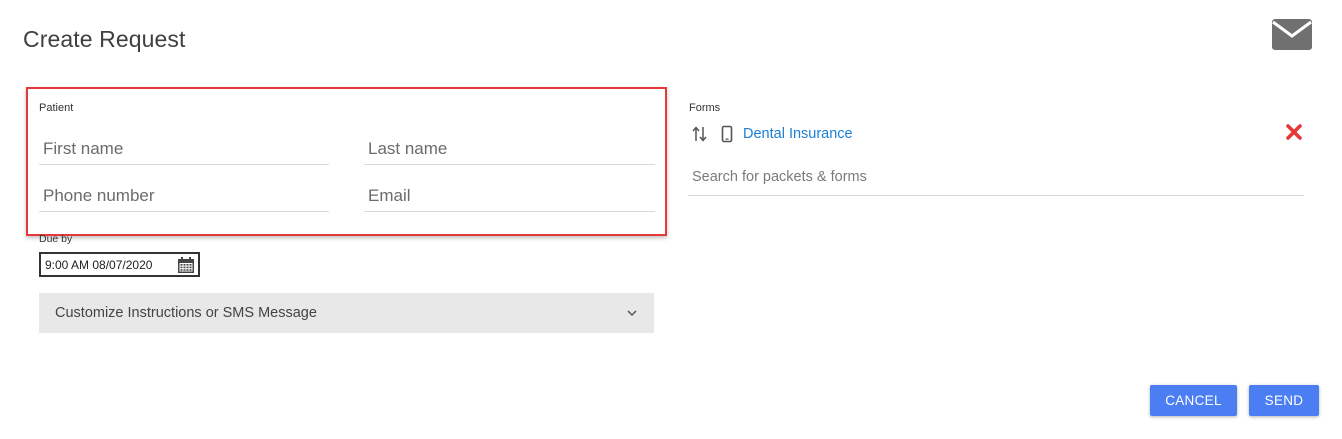  I want to click on form-link-dental-insurance: Dental Insurance, so click(798, 134).